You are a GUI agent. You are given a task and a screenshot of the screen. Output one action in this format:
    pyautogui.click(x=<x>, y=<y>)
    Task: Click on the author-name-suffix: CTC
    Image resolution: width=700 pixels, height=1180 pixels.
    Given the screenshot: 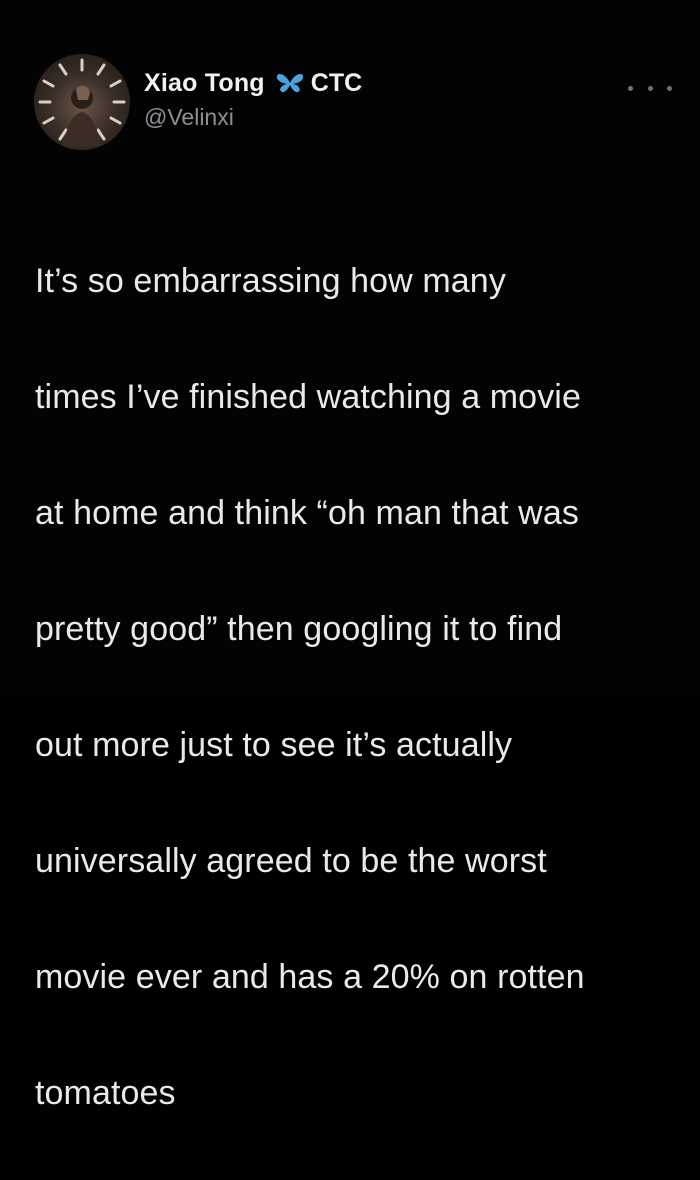 What is the action you would take?
    pyautogui.click(x=336, y=82)
    